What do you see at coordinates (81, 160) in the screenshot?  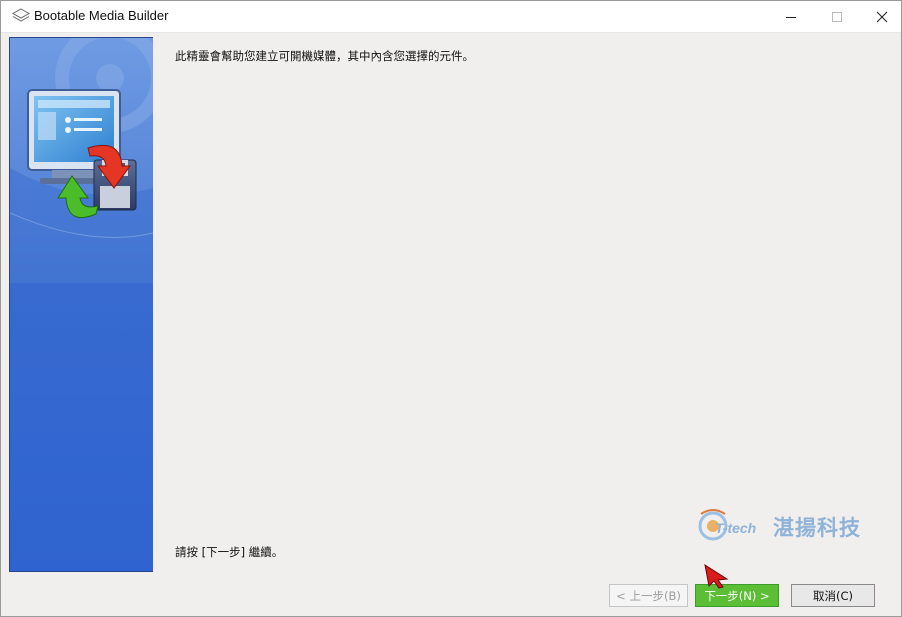 I see `bootable-media-banner-art` at bounding box center [81, 160].